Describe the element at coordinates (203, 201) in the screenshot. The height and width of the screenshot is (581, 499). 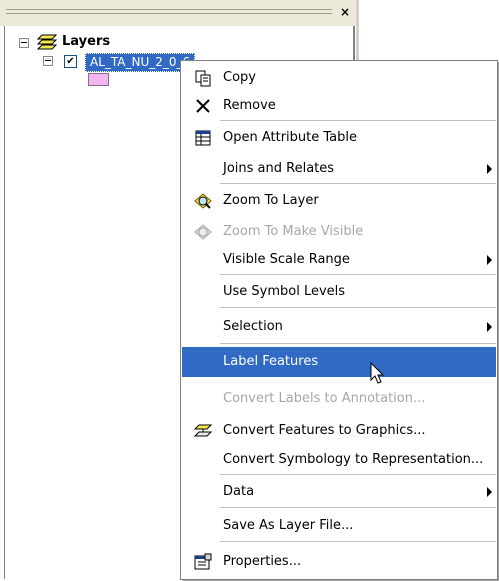
I see `zoom-to-layer-icon` at that location.